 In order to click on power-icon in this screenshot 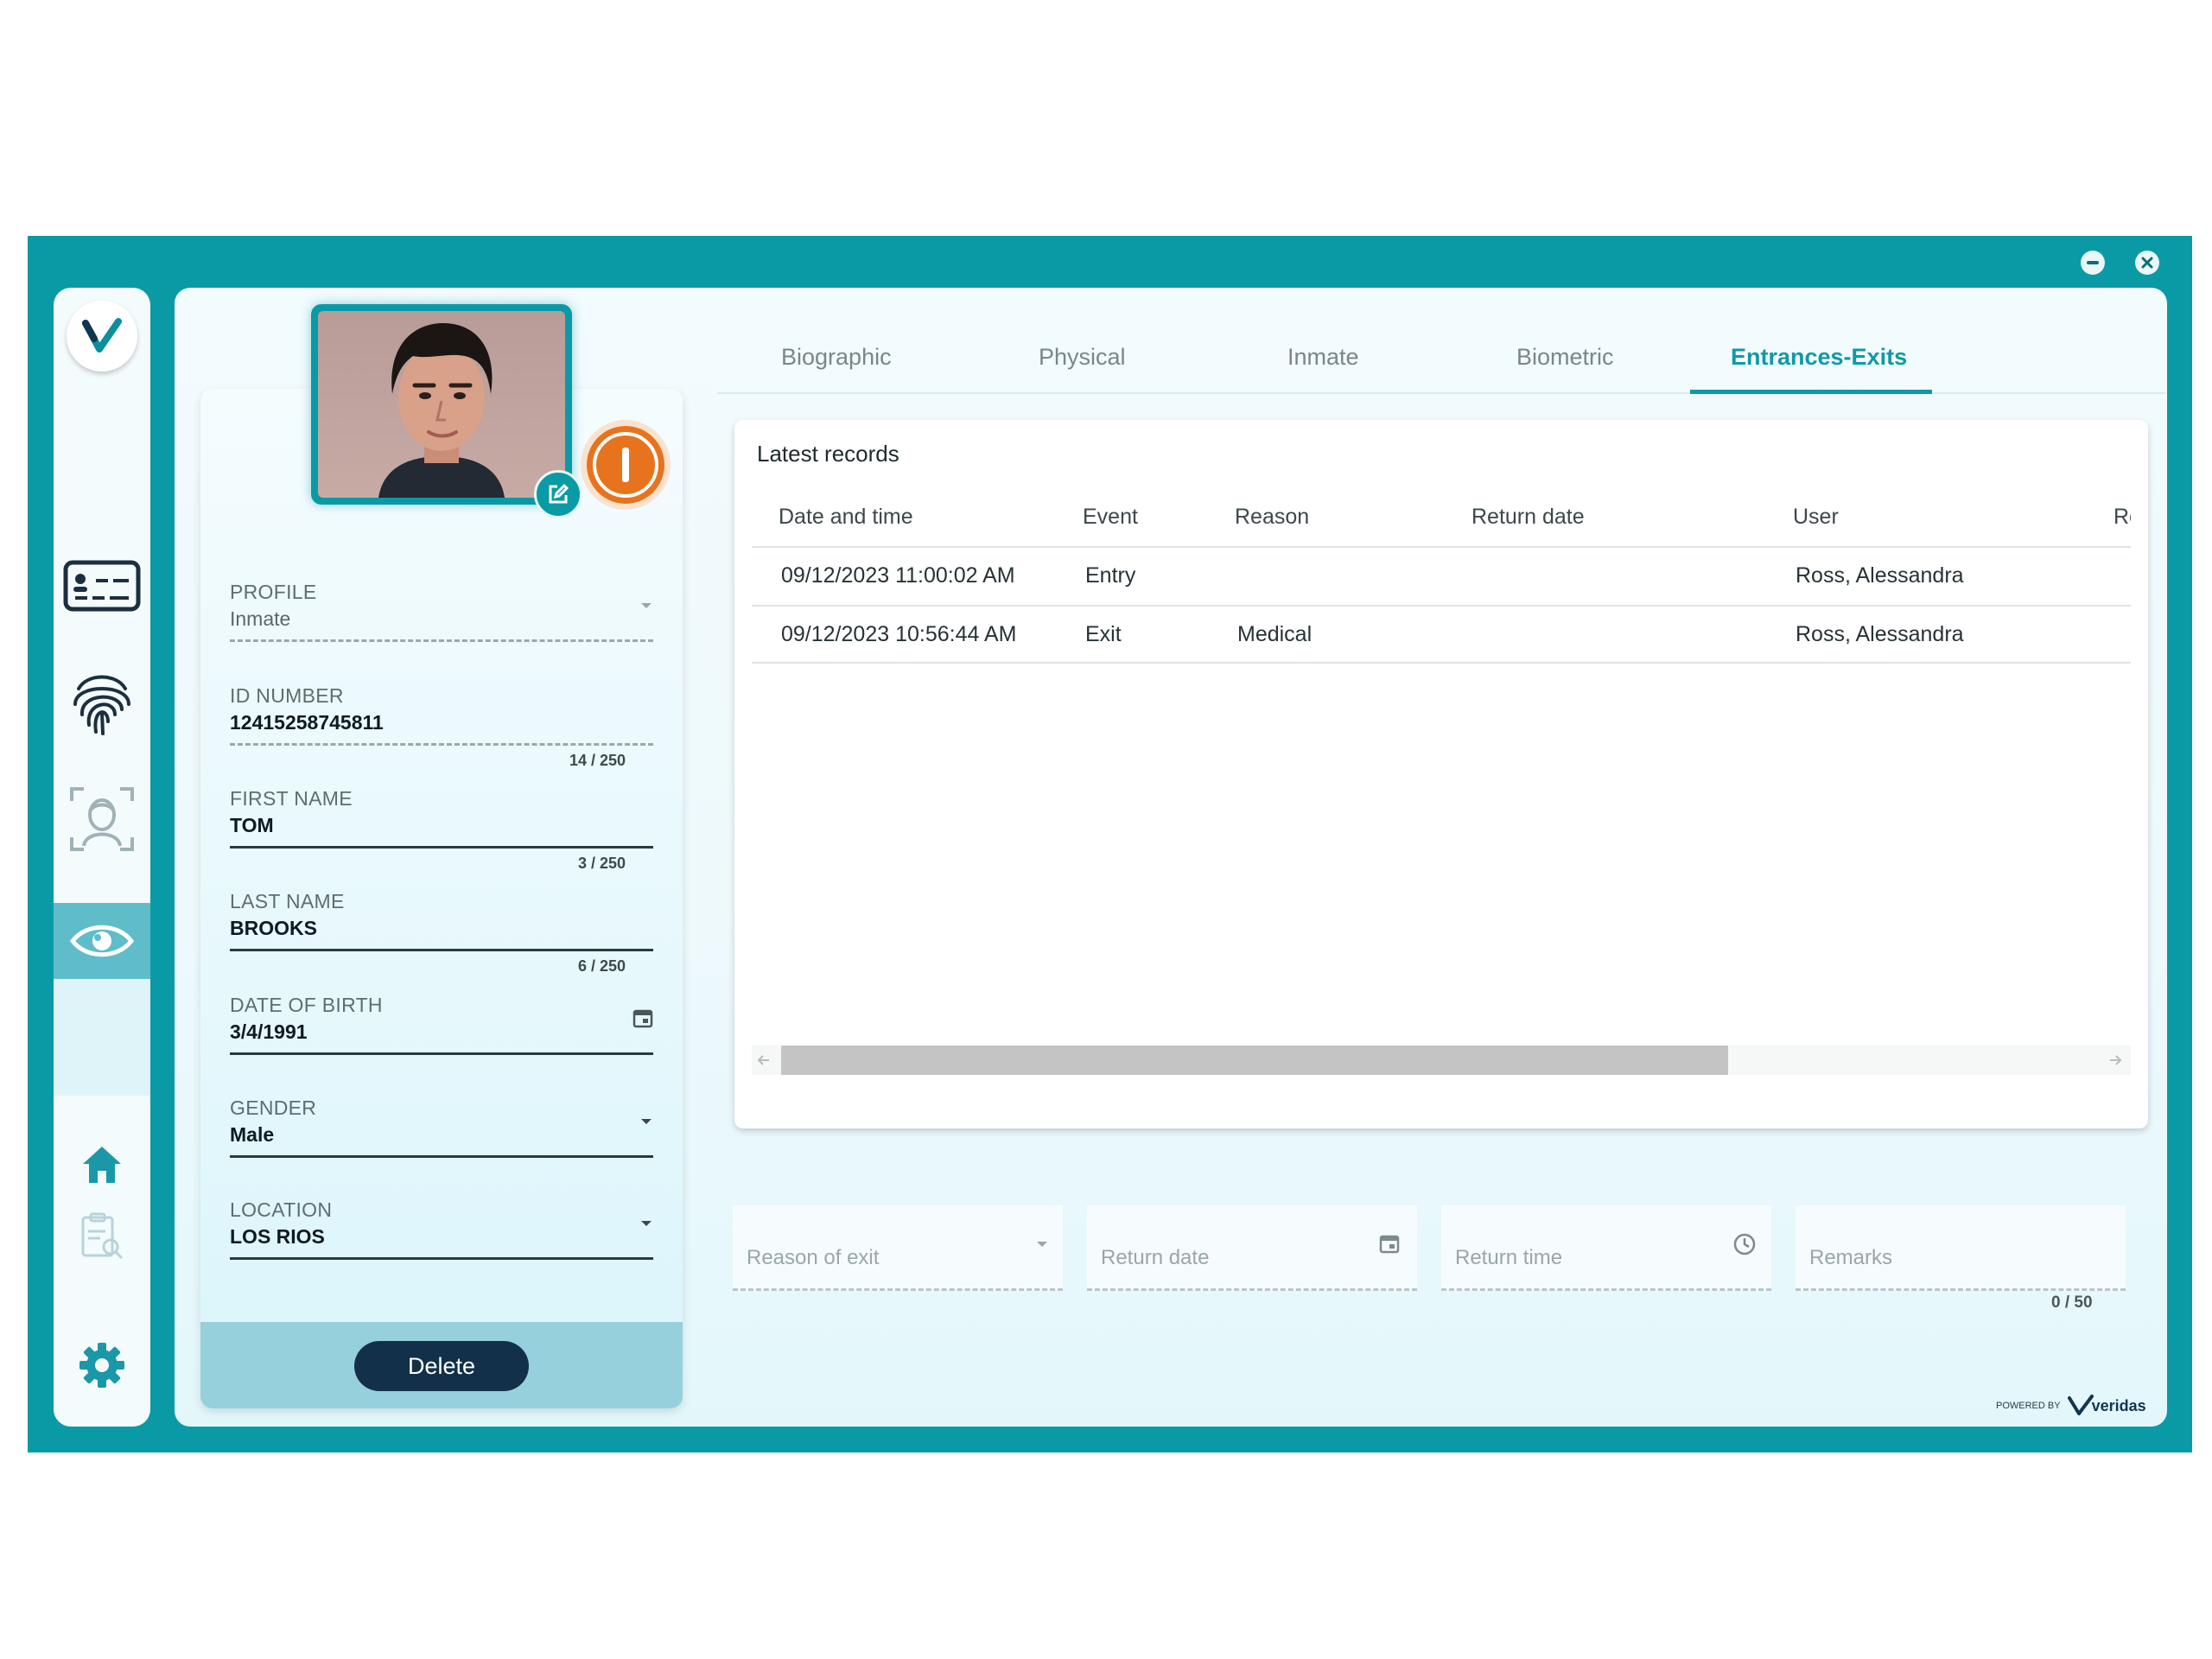, I will do `click(625, 465)`.